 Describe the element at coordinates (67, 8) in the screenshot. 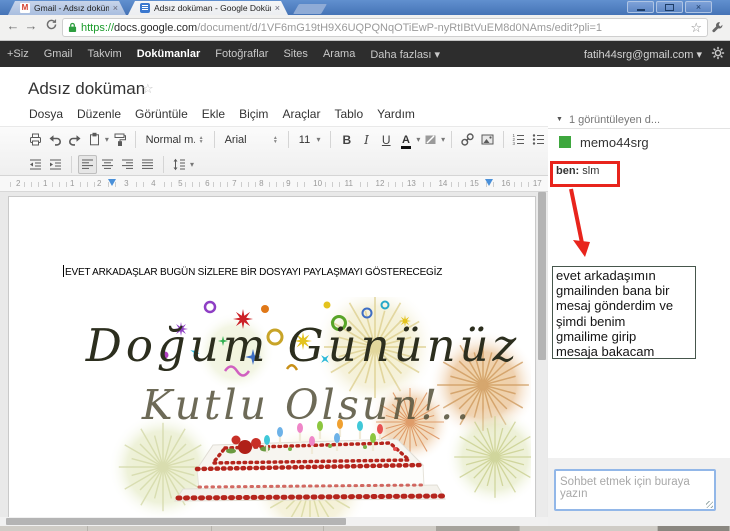

I see `browser-tab-gmail: M Gmail - Adsız doküman (fatih4 ×` at that location.